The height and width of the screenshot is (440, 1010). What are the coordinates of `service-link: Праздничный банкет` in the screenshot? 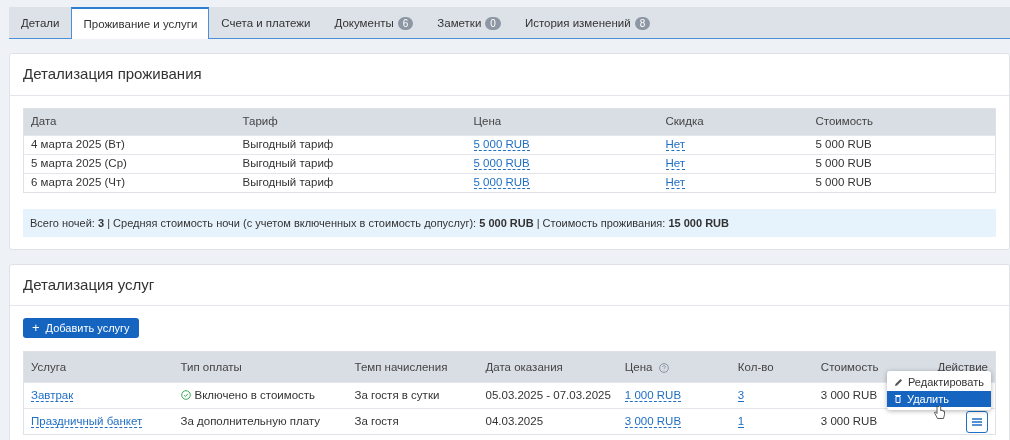 It's located at (87, 422).